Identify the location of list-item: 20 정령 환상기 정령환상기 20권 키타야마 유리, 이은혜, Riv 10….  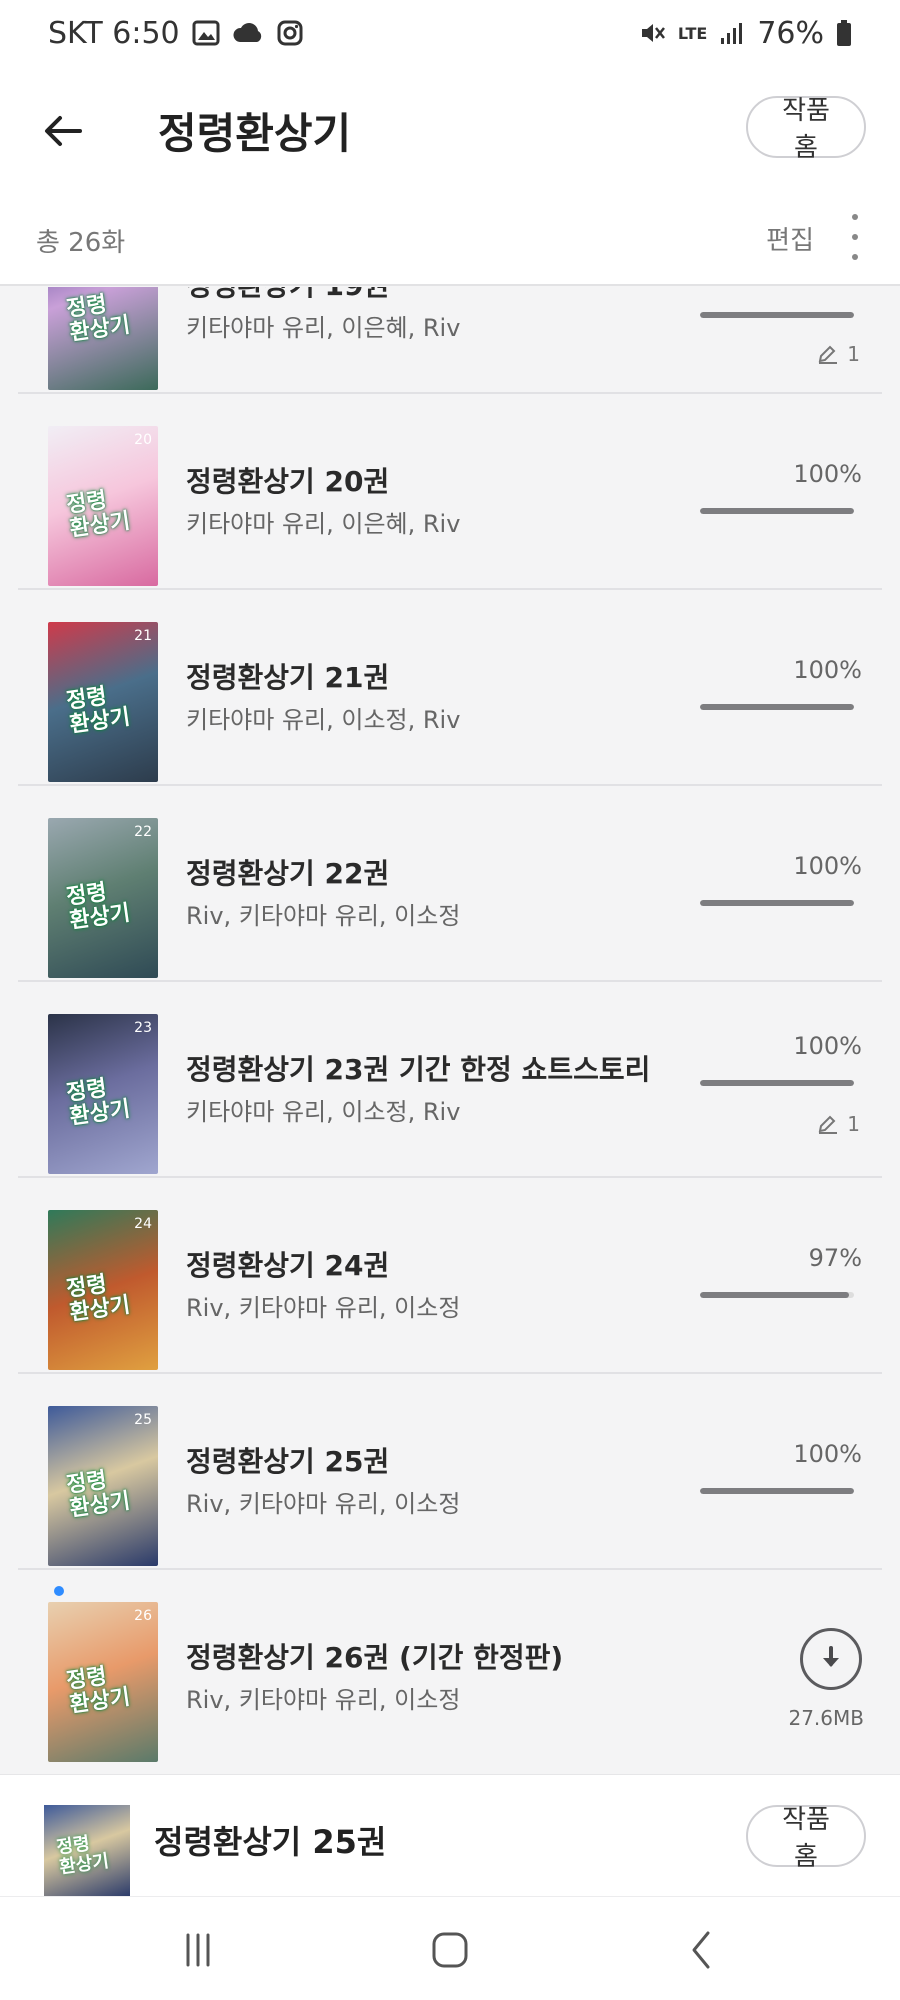
(450, 492).